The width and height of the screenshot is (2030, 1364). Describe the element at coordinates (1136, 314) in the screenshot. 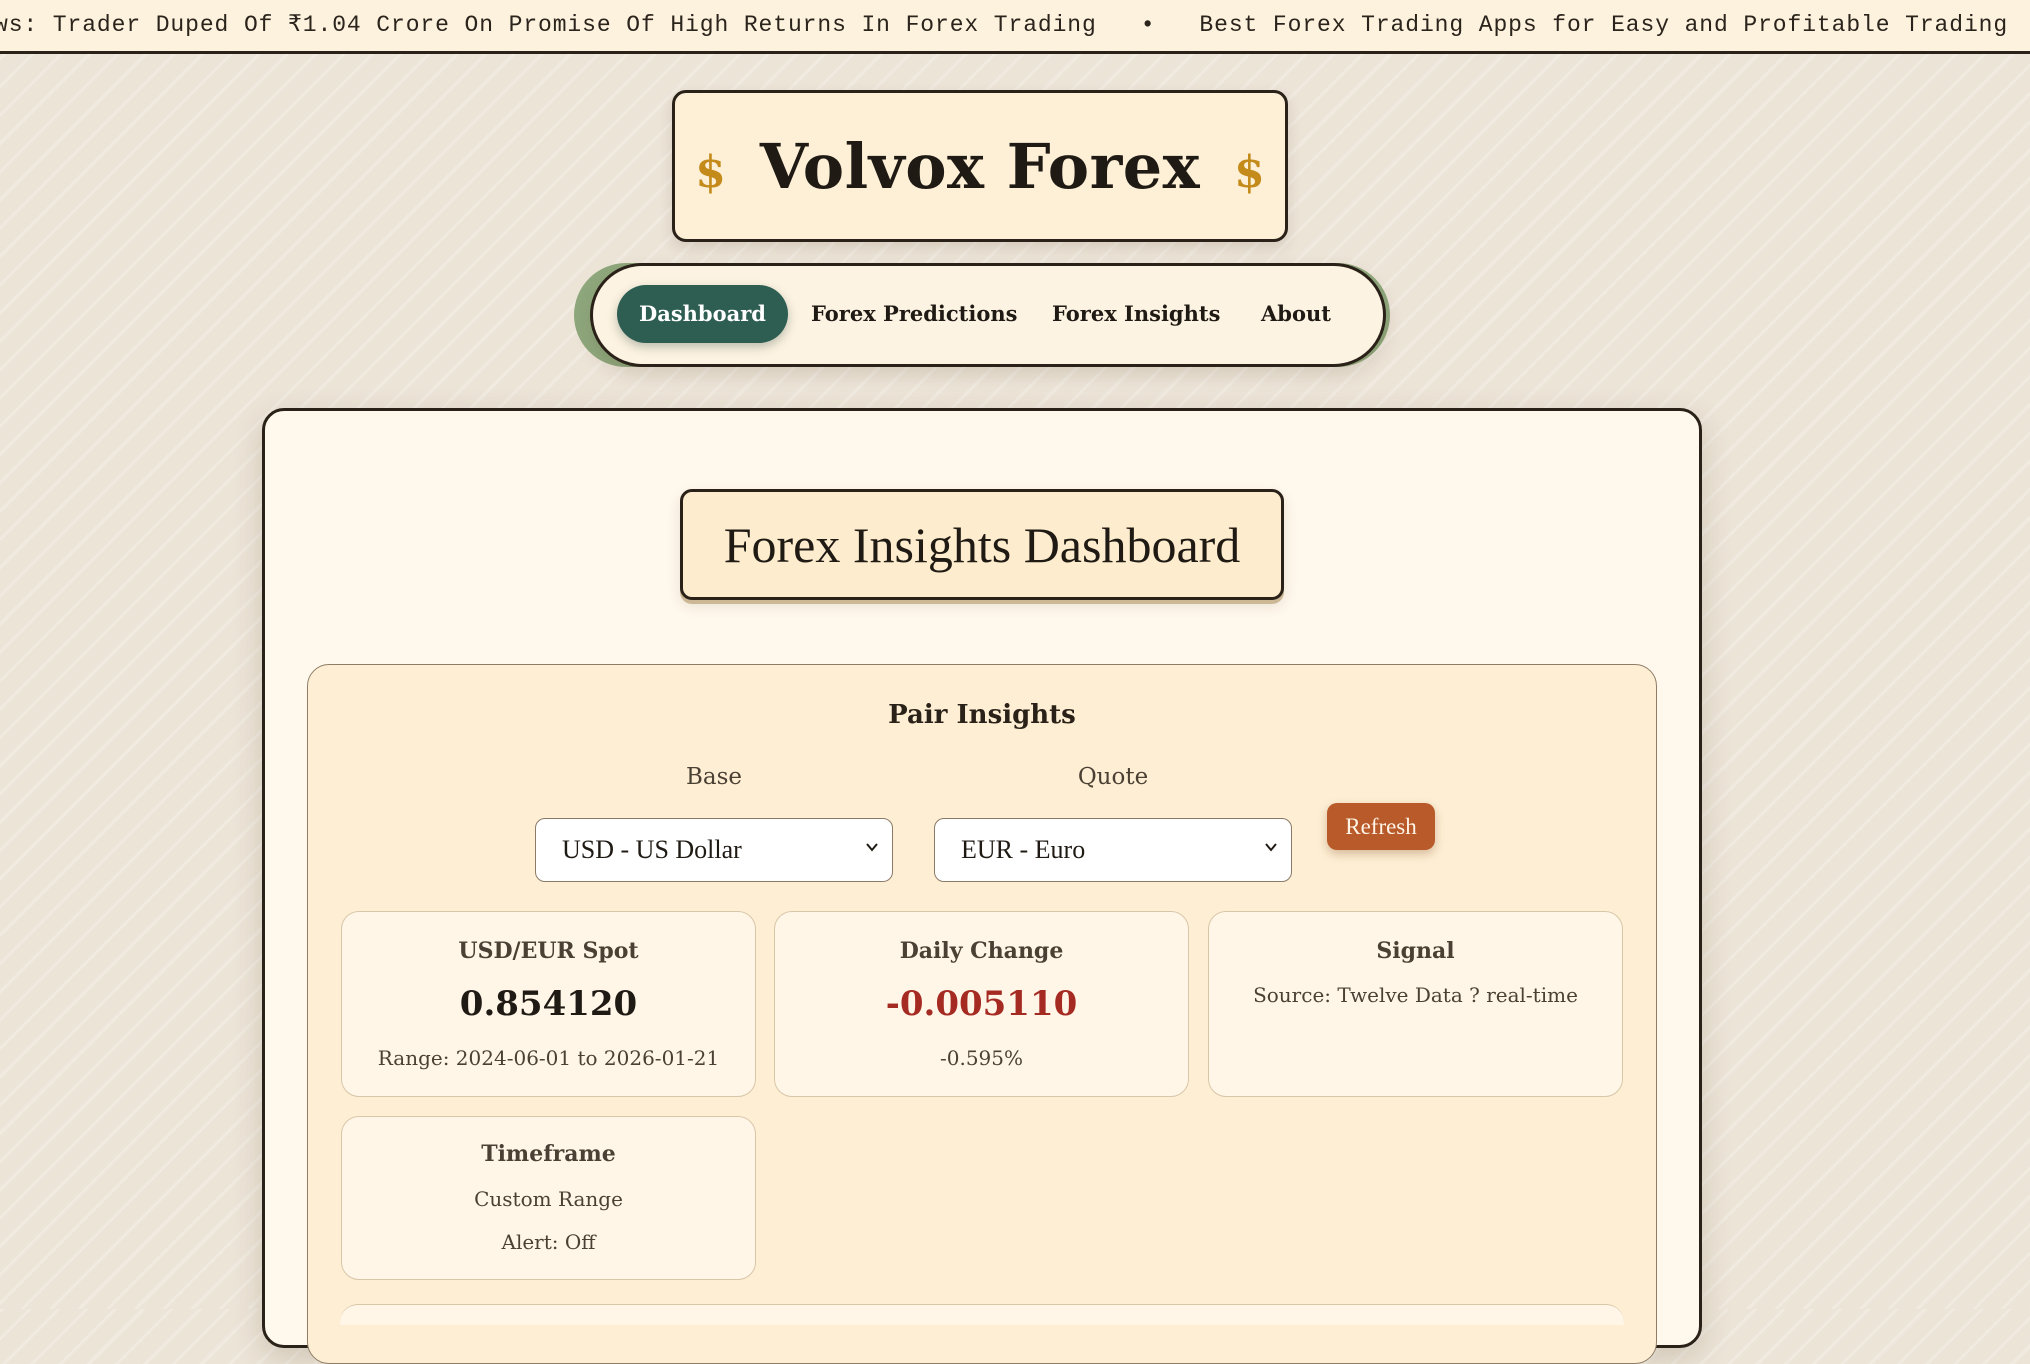

I see `nav-forex-insights: Forex Insights` at that location.